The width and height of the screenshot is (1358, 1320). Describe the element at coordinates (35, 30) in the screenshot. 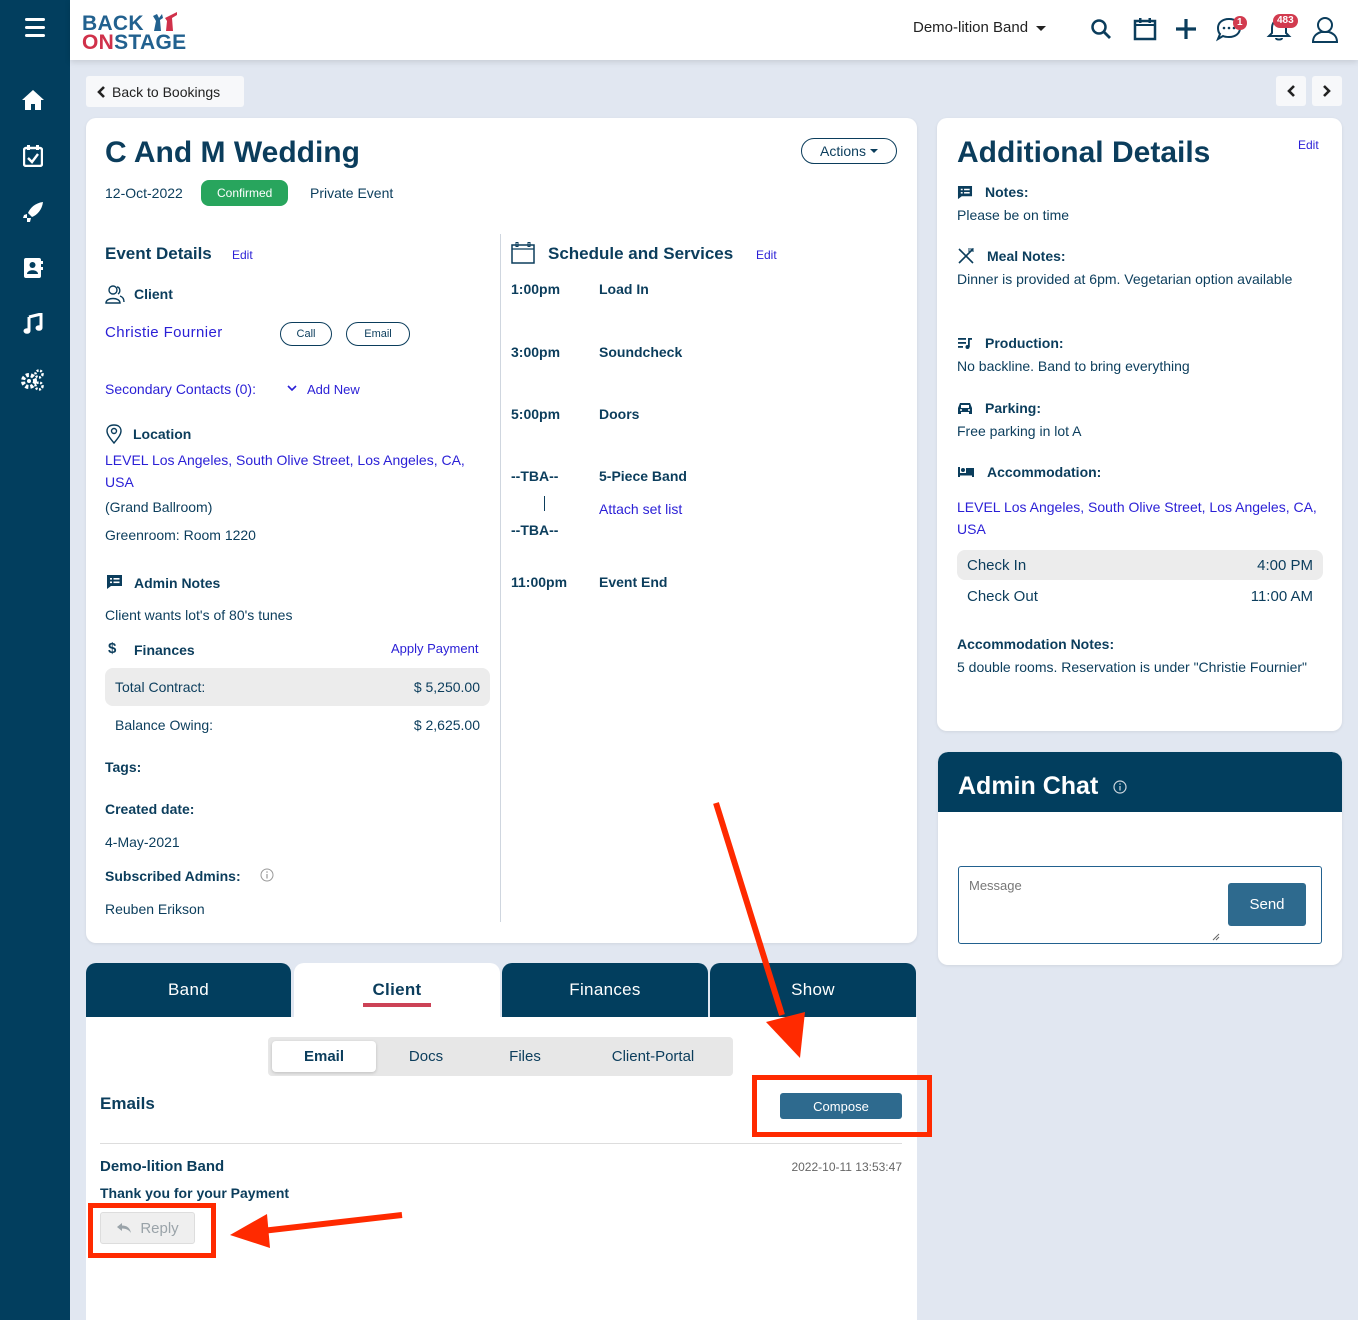

I see `menu-toggle-icon` at that location.